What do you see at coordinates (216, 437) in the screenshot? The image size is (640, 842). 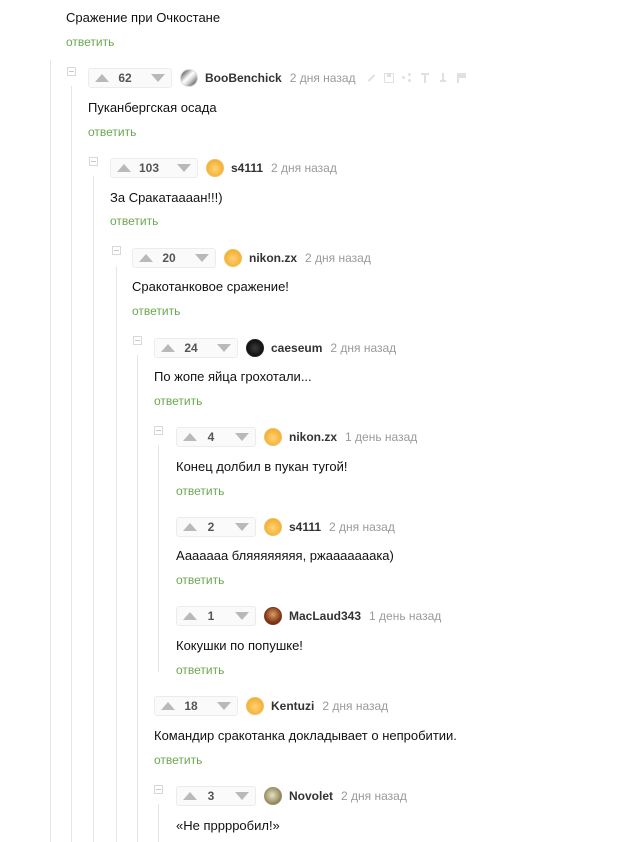 I see `vote-box: 4` at bounding box center [216, 437].